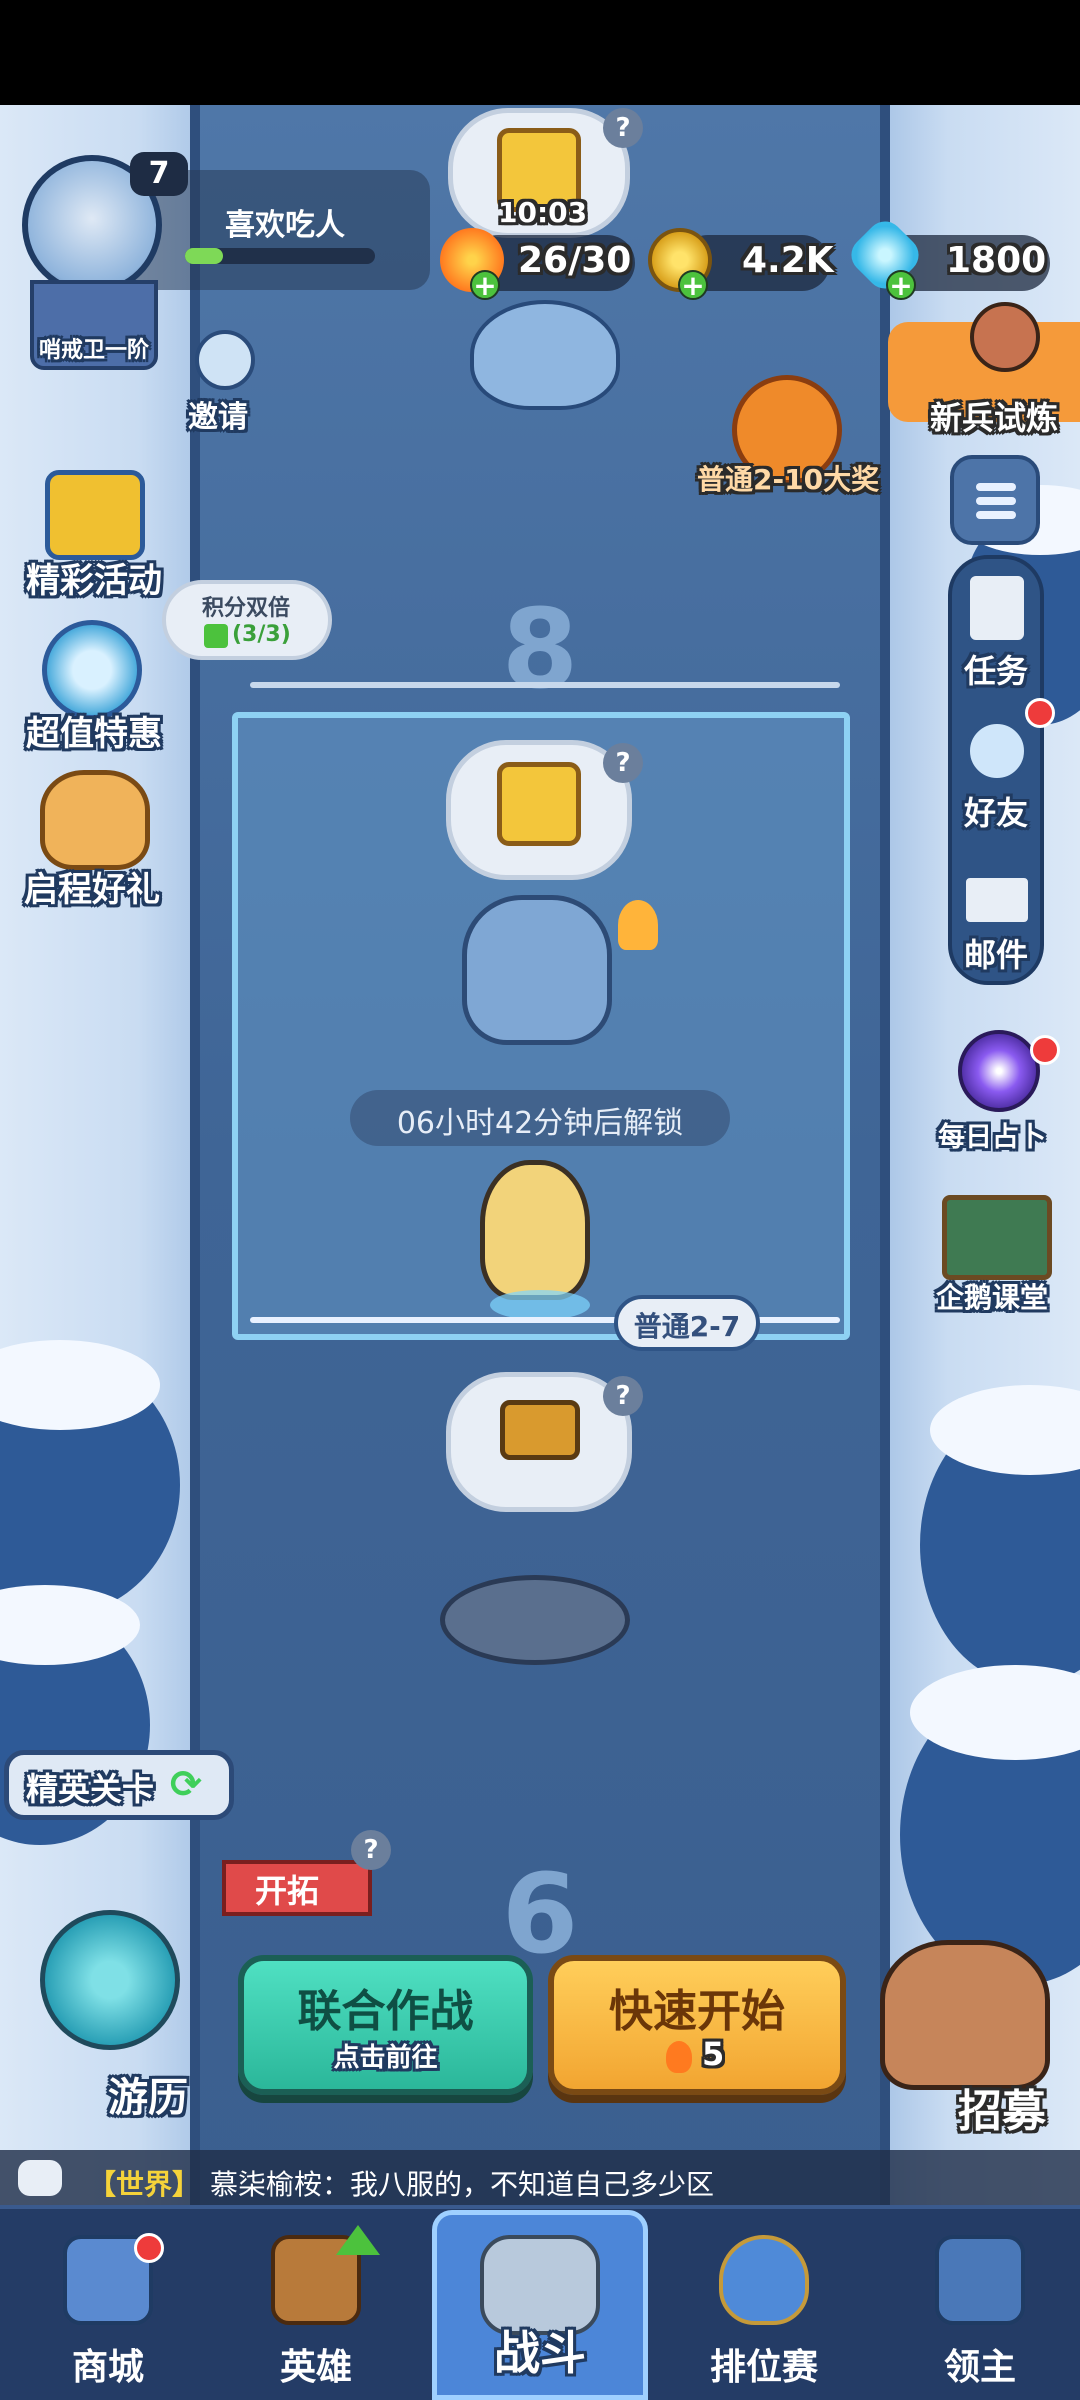 The image size is (1080, 2400). What do you see at coordinates (697, 2011) in the screenshot?
I see `quick-start-title: 快速开始` at bounding box center [697, 2011].